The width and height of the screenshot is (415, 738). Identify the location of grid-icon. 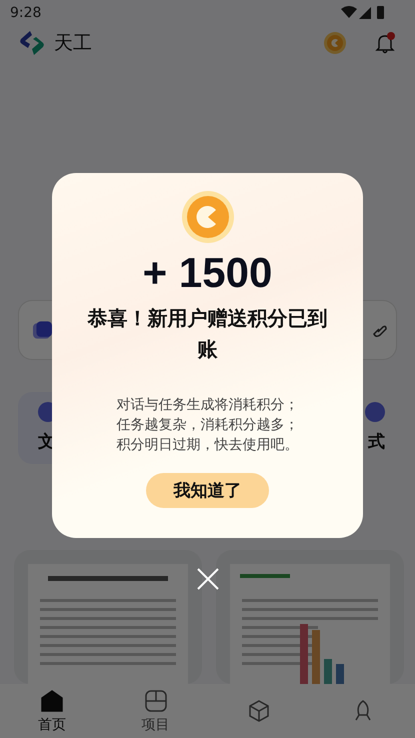
(155, 701).